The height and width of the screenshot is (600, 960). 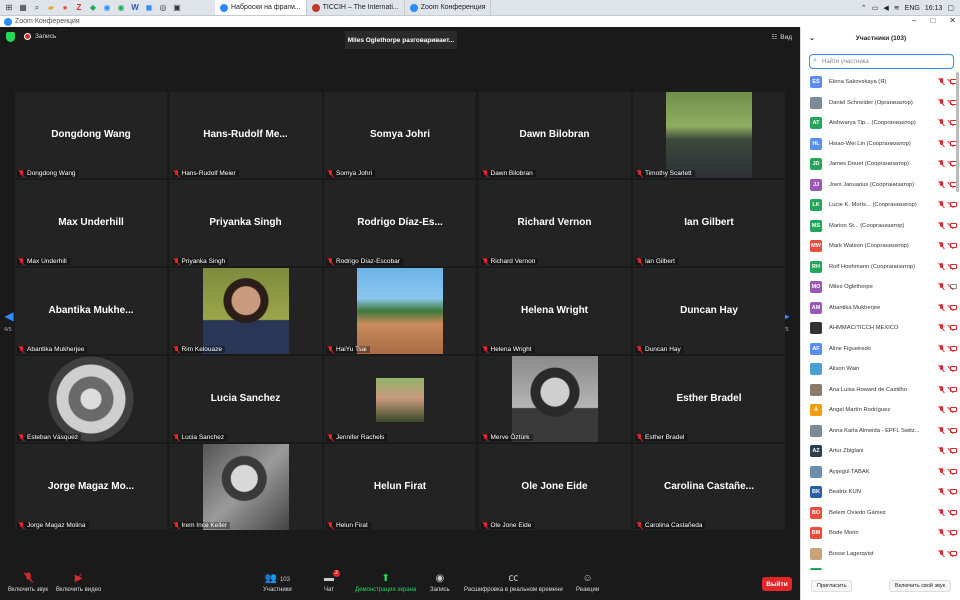 I want to click on network-icon: ▭, so click(x=875, y=8).